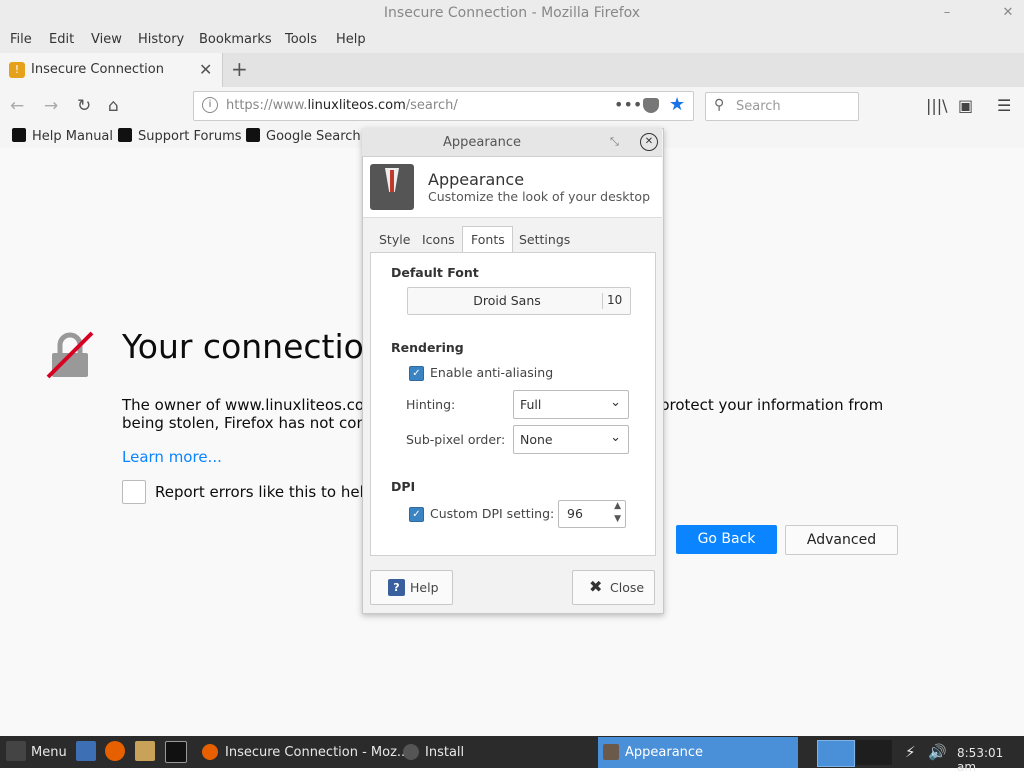  I want to click on menu-bookmarks: Bookmarks, so click(235, 39).